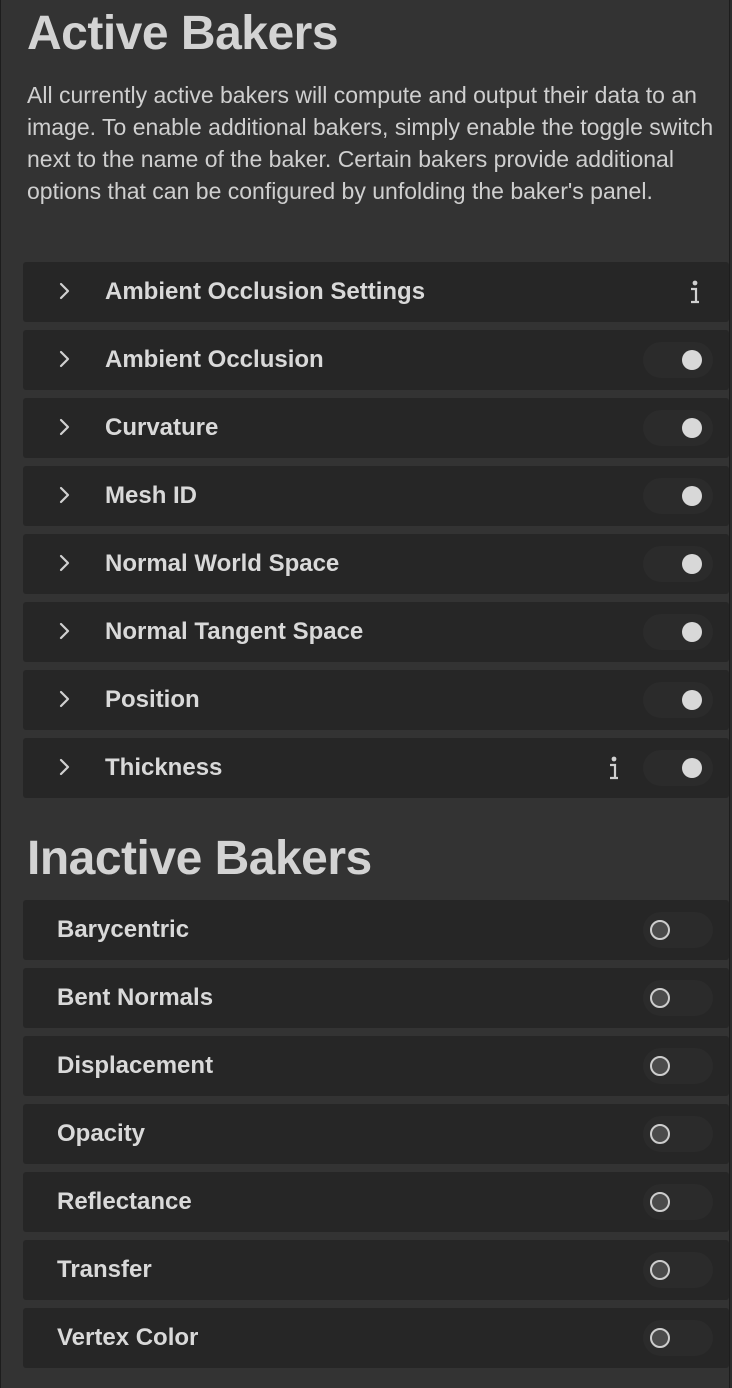 The image size is (732, 1388). I want to click on baker-label: Ambient Occlusion Settings, so click(265, 291).